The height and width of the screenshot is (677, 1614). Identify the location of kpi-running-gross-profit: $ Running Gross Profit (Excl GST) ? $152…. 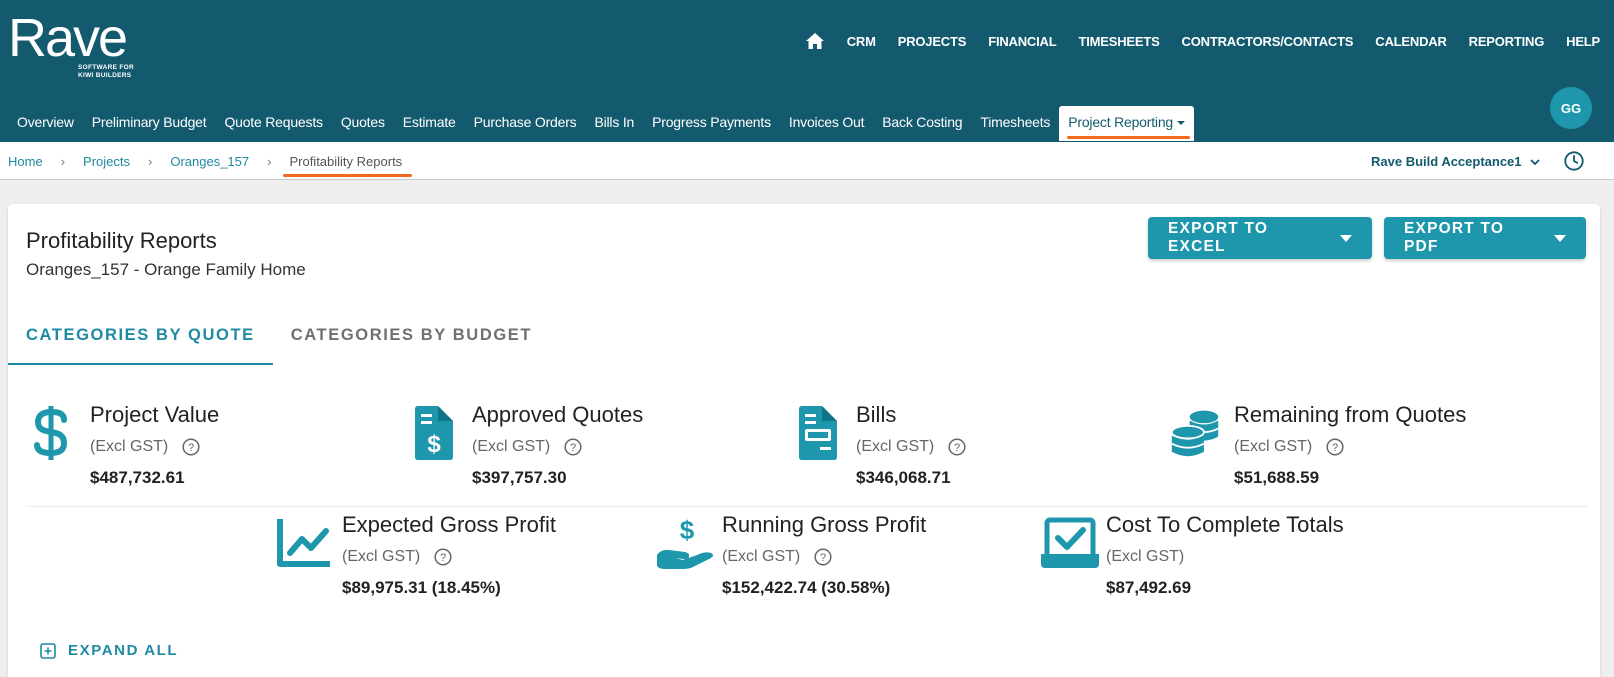
(790, 555).